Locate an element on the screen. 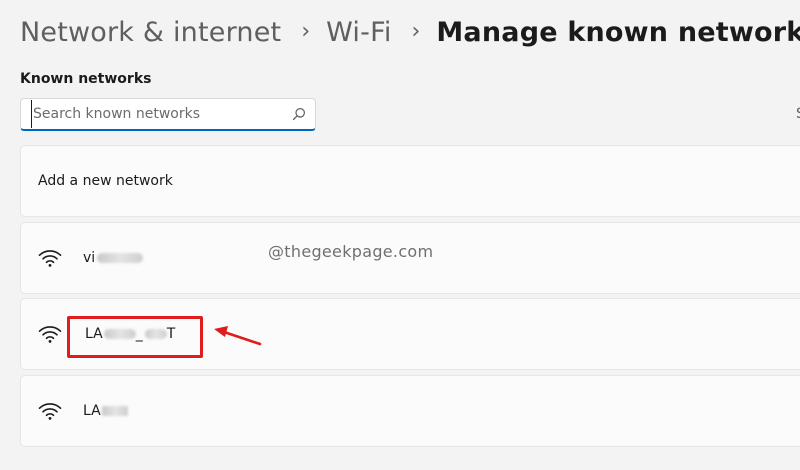  annotation-highlight-box is located at coordinates (135, 337).